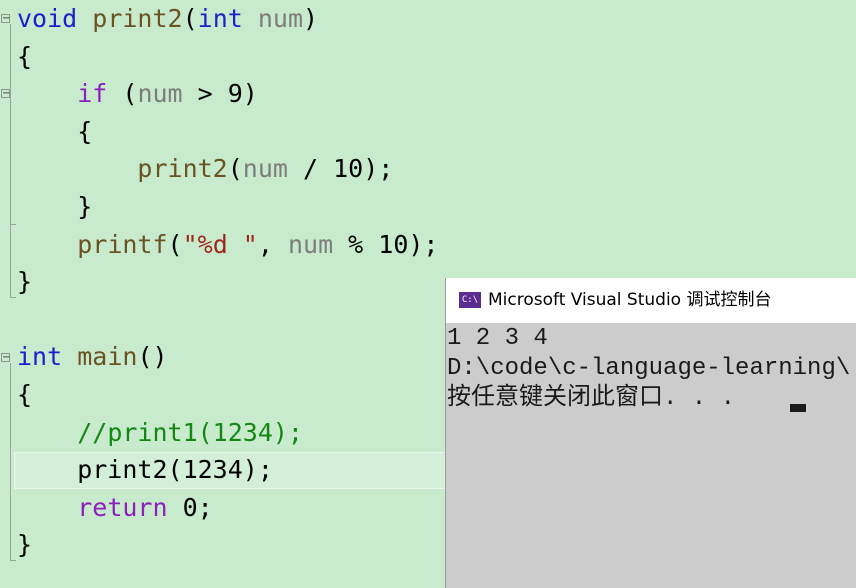  I want to click on fold-guide-if, so click(10, 161).